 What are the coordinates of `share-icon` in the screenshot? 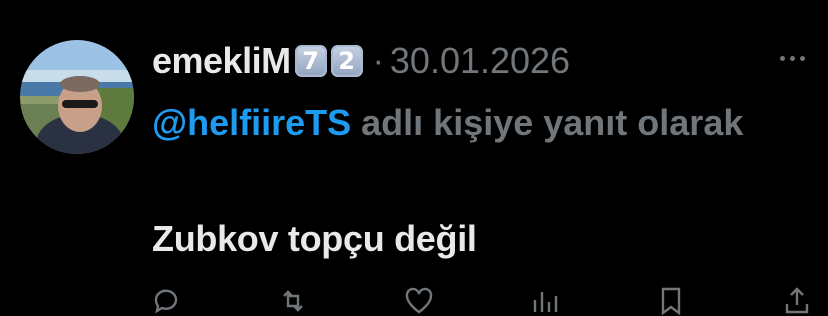 It's located at (797, 301).